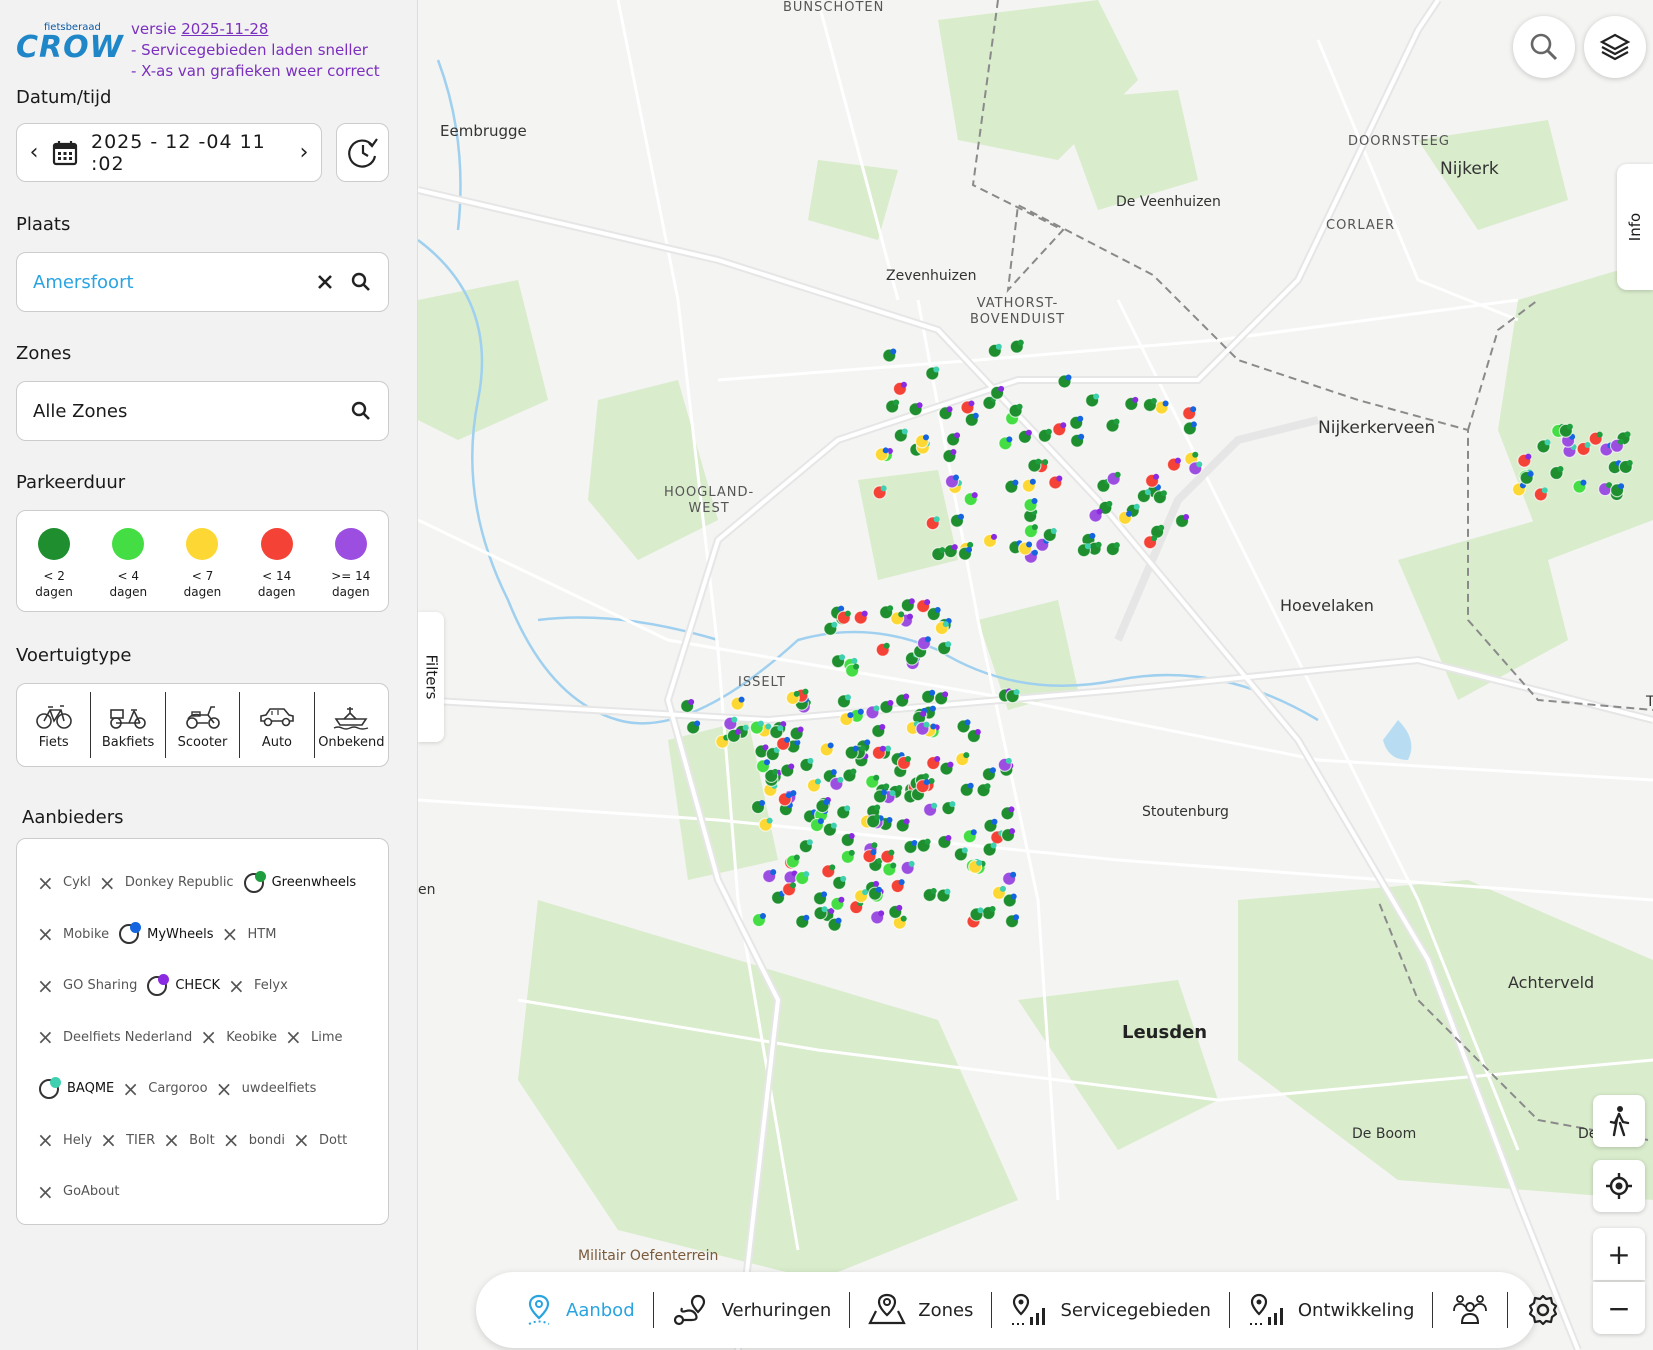 The image size is (1653, 1350). I want to click on provider-toggle: × HTM, so click(249, 934).